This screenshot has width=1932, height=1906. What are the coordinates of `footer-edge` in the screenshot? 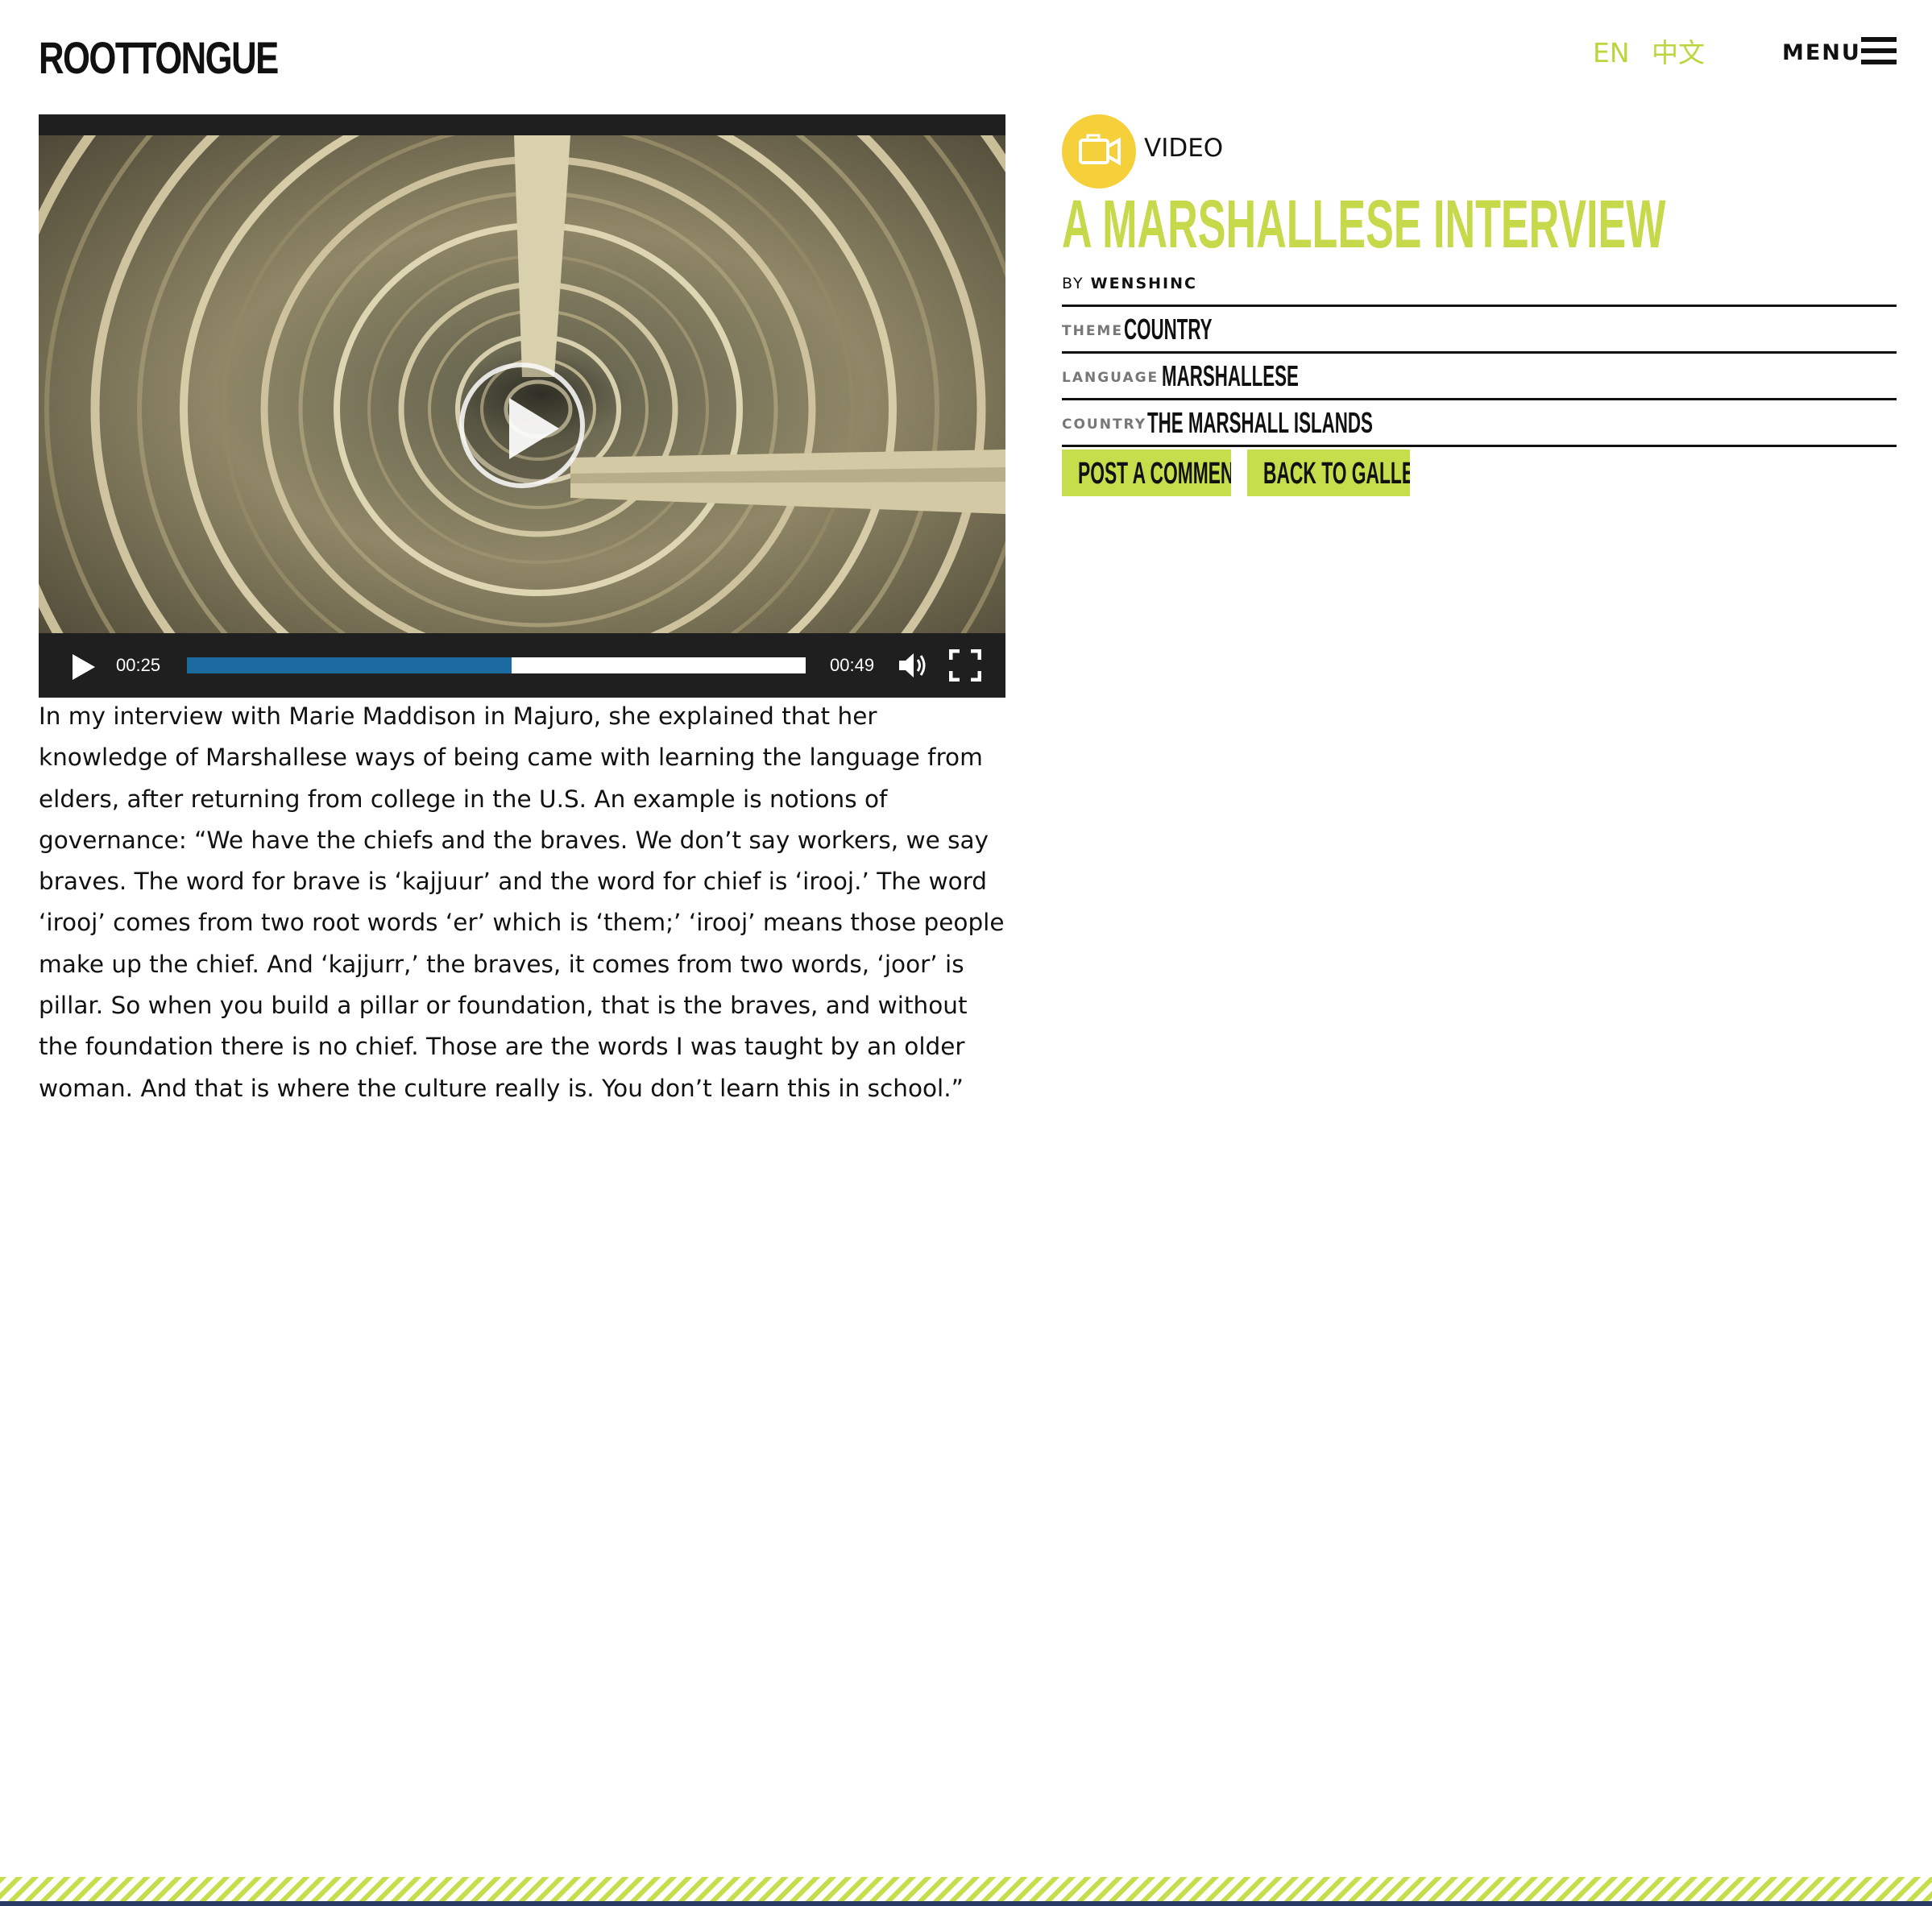 It's located at (966, 1903).